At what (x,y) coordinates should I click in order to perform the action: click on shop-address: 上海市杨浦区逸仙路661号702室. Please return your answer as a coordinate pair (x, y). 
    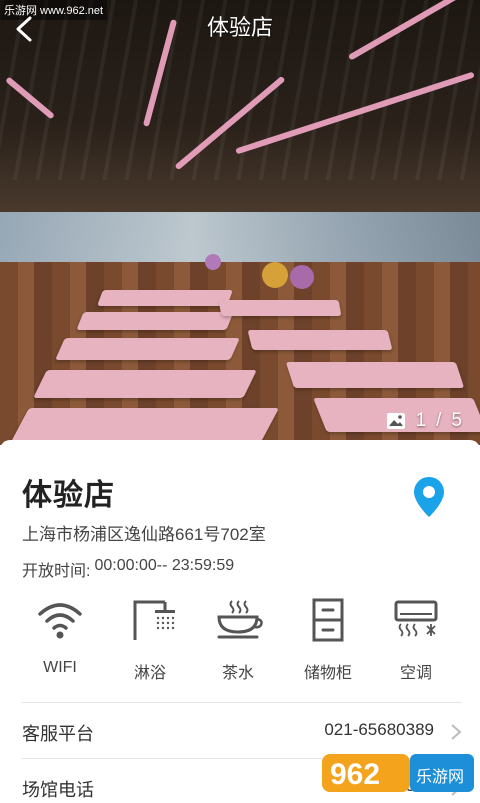
    Looking at the image, I should click on (144, 534).